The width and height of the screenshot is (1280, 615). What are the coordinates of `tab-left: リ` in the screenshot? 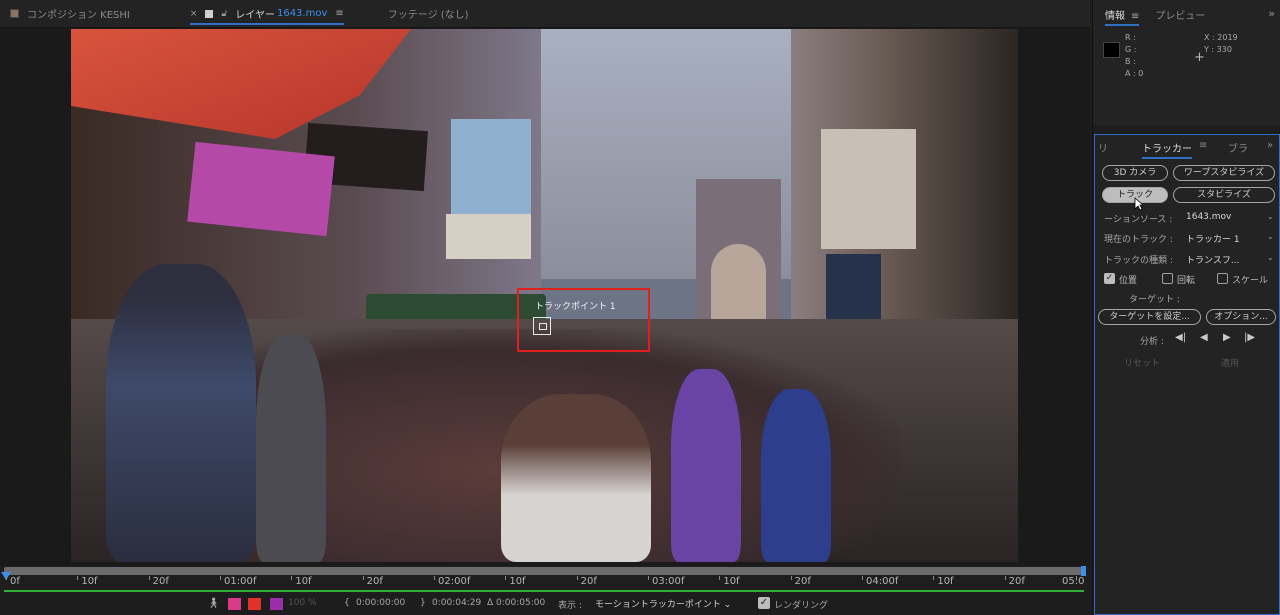 It's located at (1103, 147).